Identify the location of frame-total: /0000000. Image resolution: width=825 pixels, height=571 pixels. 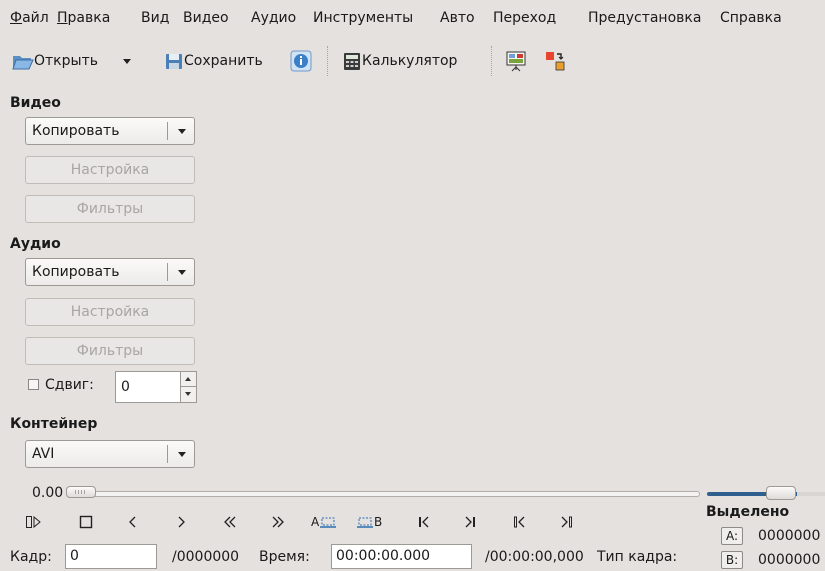
(206, 557).